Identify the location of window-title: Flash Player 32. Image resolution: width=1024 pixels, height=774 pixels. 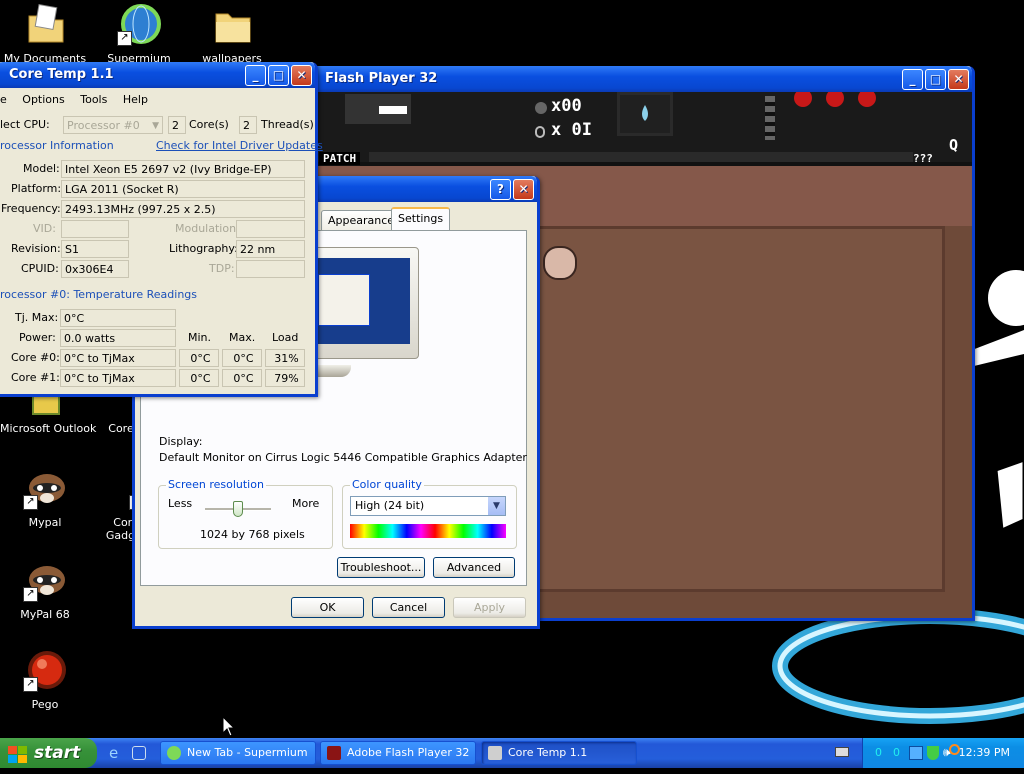
(381, 78).